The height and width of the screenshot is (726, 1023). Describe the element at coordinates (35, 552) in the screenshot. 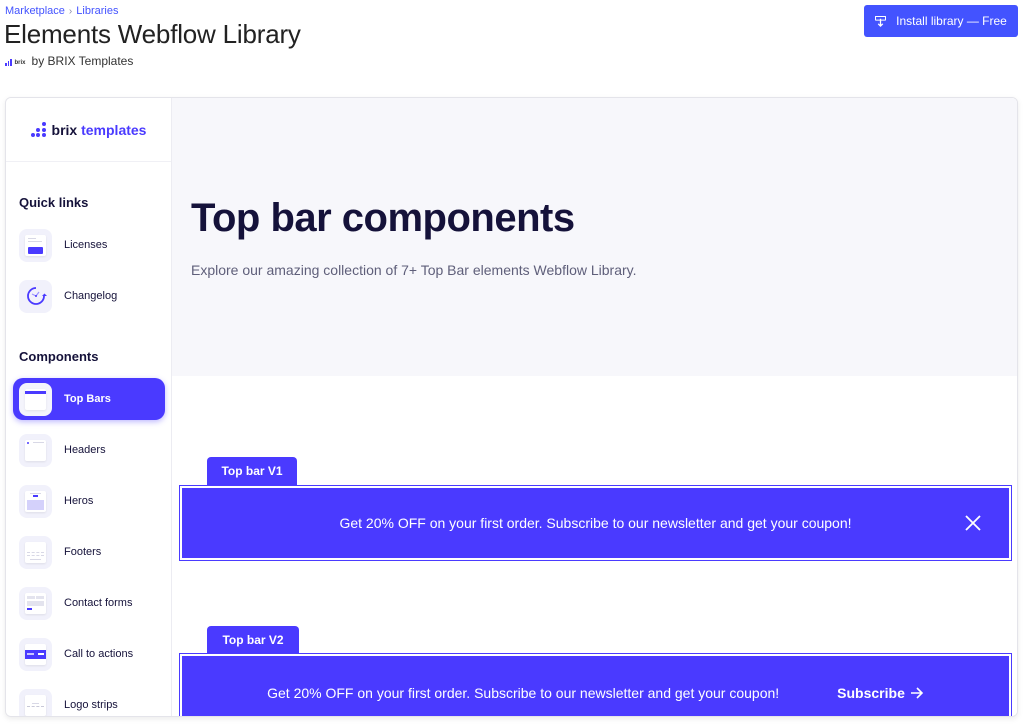

I see `footer-icon` at that location.